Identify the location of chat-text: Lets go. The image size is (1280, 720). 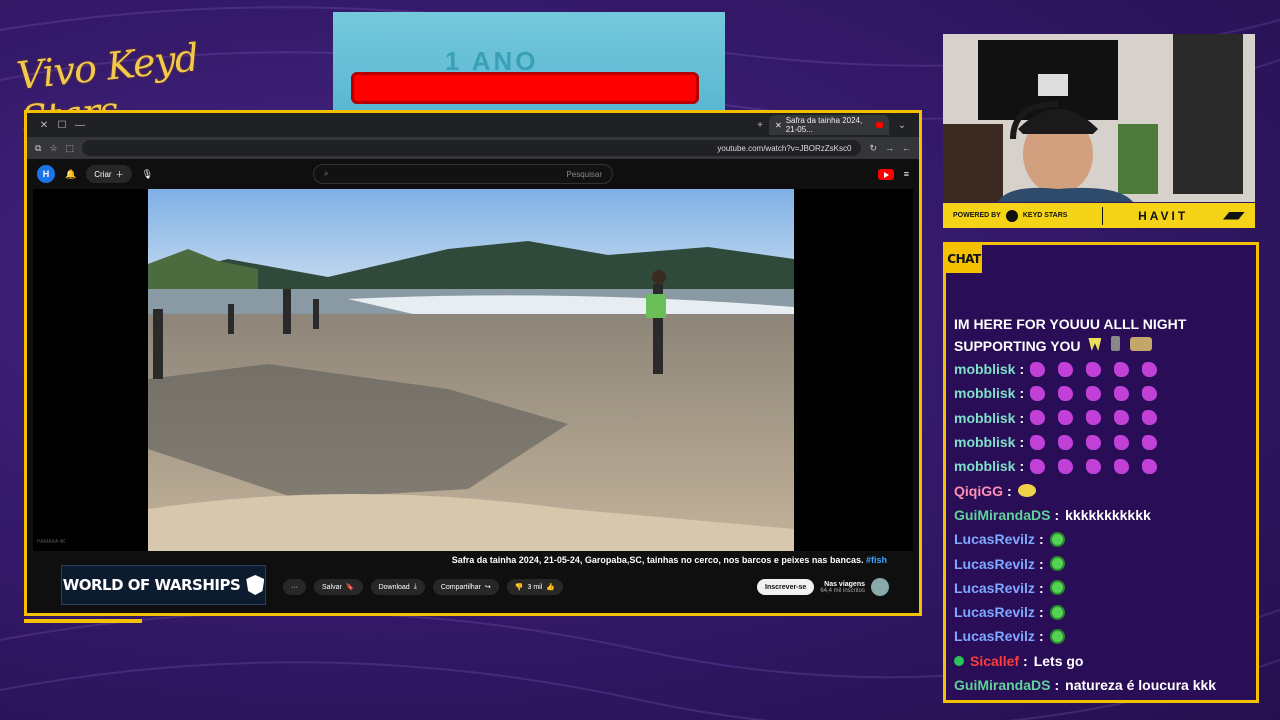
(1058, 660).